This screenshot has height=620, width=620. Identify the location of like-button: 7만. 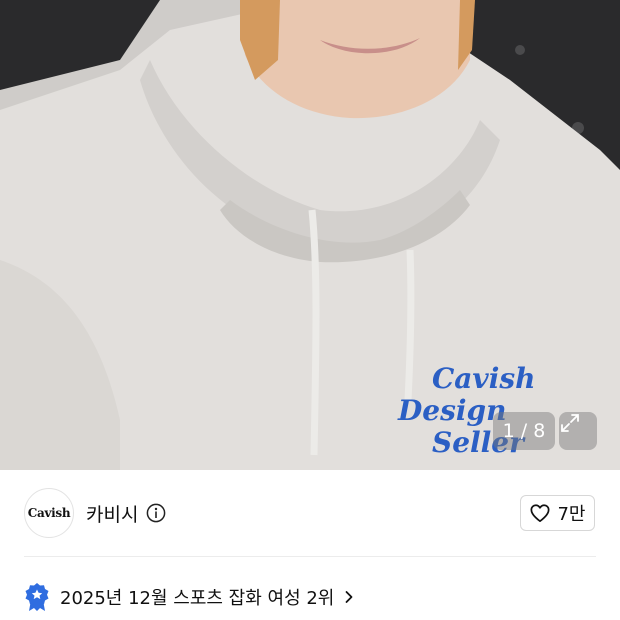
(557, 513).